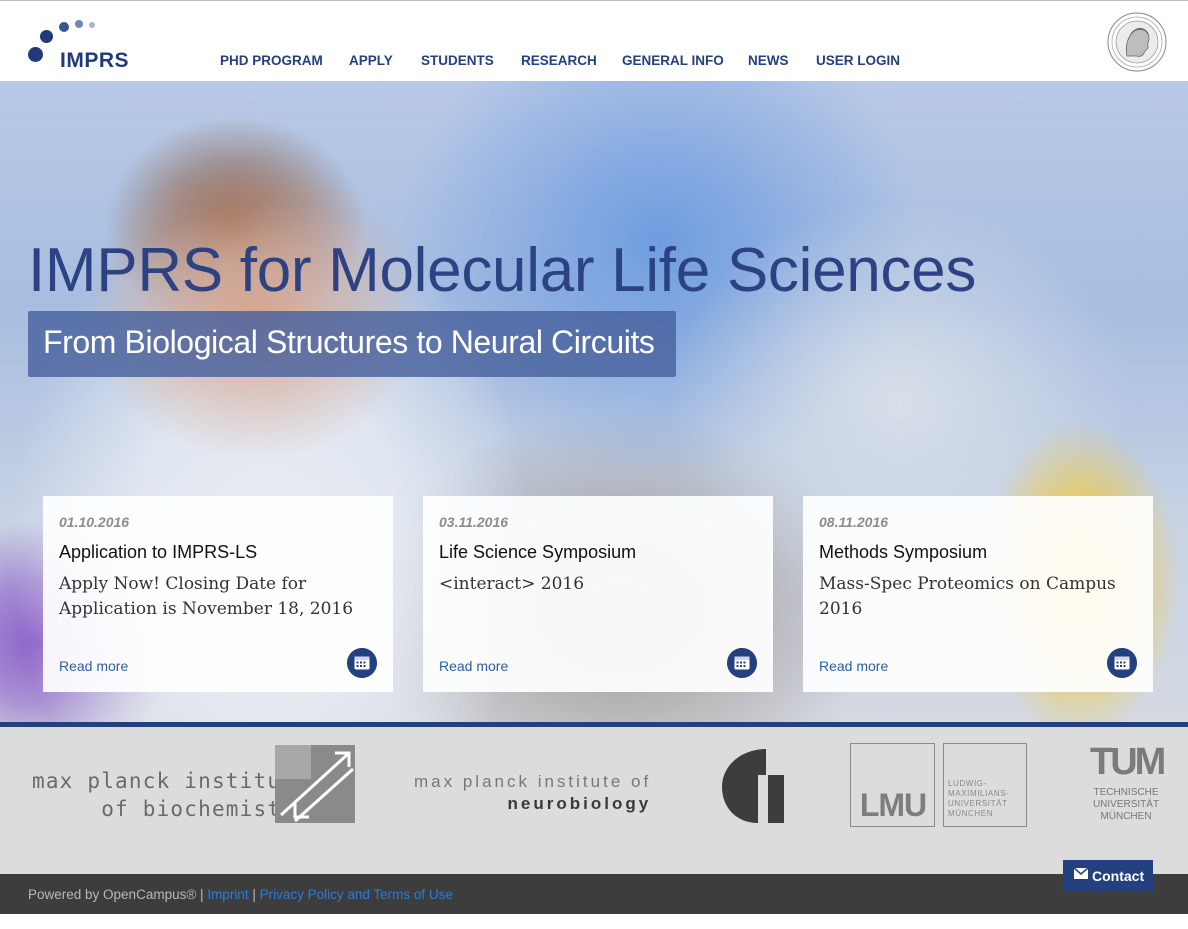 The image size is (1188, 929). I want to click on minerva-seal-icon, so click(1137, 42).